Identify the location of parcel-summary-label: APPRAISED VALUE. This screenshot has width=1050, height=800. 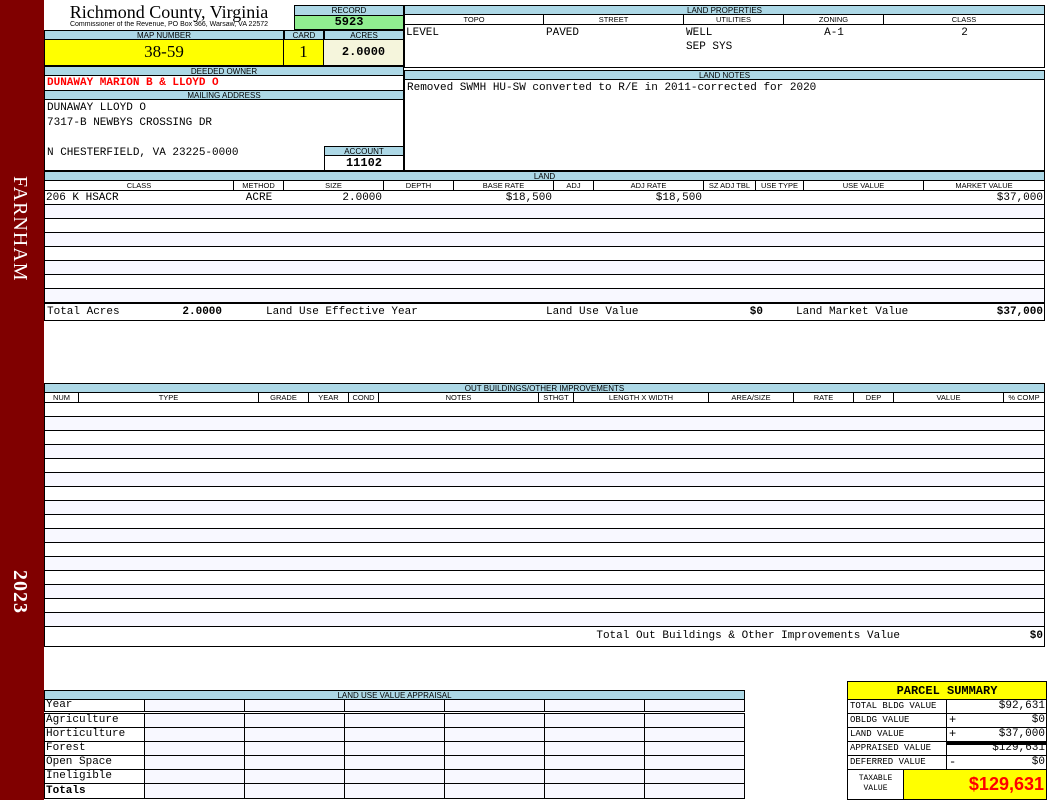
(897, 749).